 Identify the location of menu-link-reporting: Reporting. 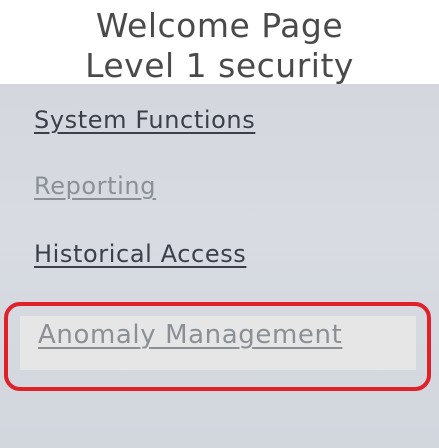
(95, 186).